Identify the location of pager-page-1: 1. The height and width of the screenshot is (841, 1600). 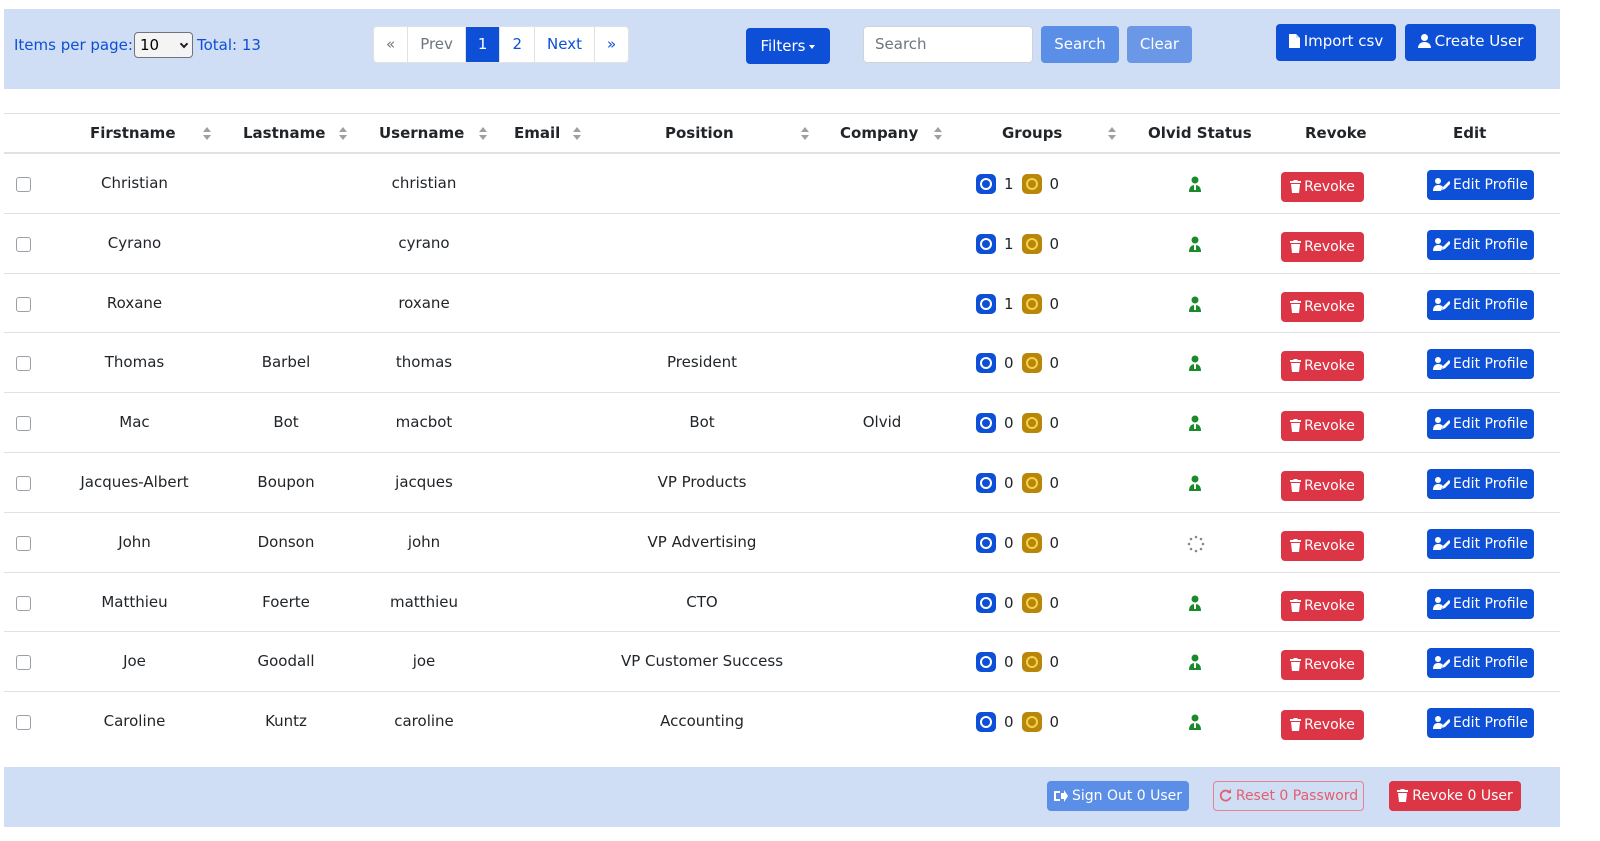
(483, 44).